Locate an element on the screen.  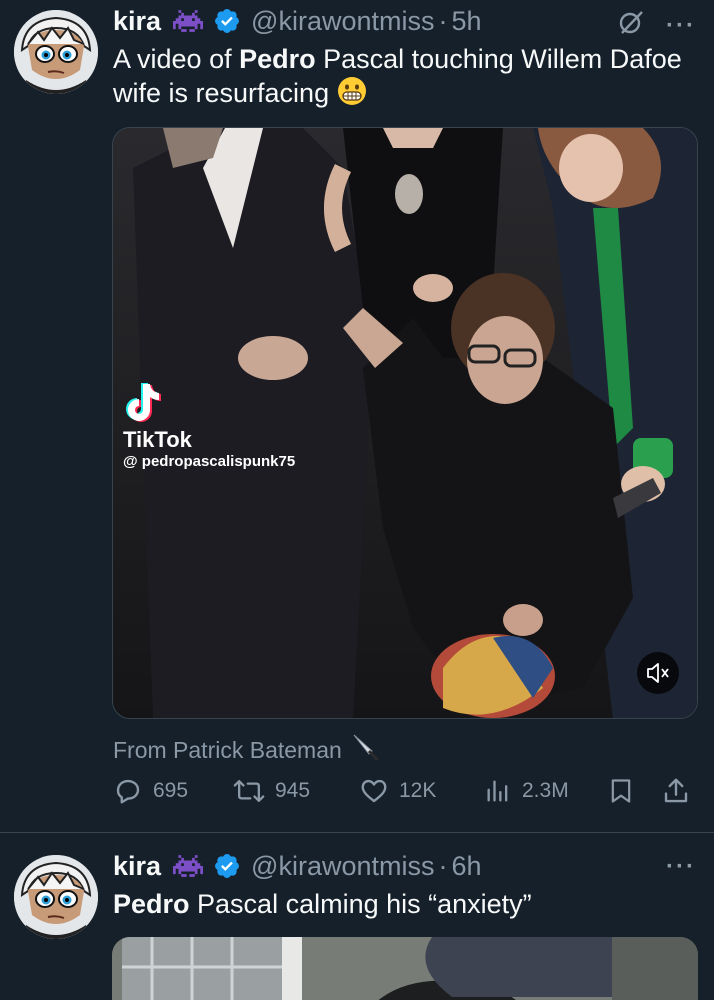
reply-icon is located at coordinates (128, 791).